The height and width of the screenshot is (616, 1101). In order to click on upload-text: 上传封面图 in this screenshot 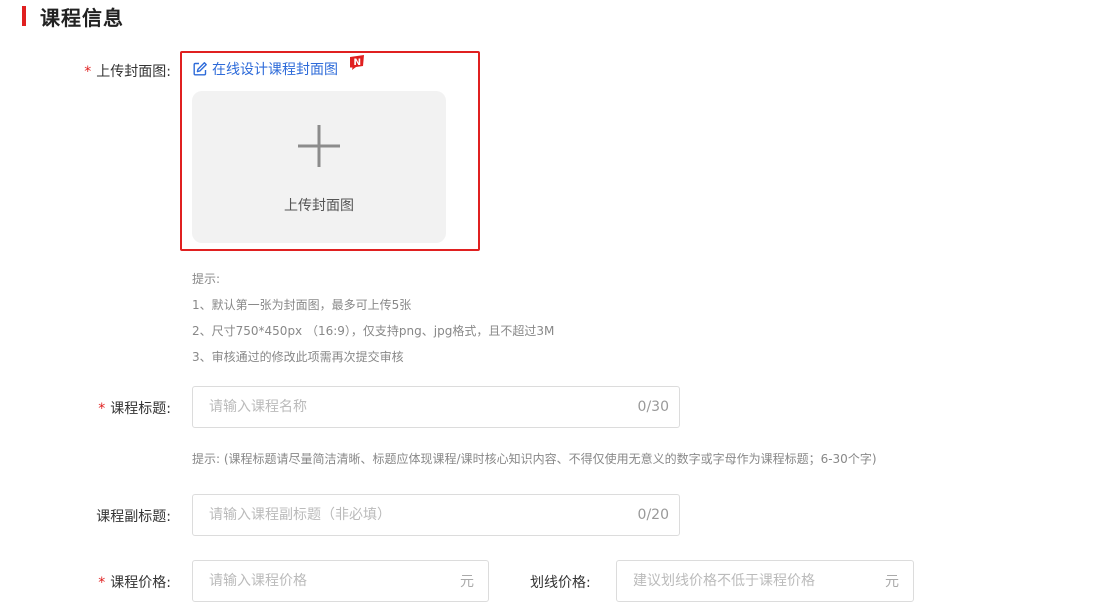, I will do `click(319, 206)`.